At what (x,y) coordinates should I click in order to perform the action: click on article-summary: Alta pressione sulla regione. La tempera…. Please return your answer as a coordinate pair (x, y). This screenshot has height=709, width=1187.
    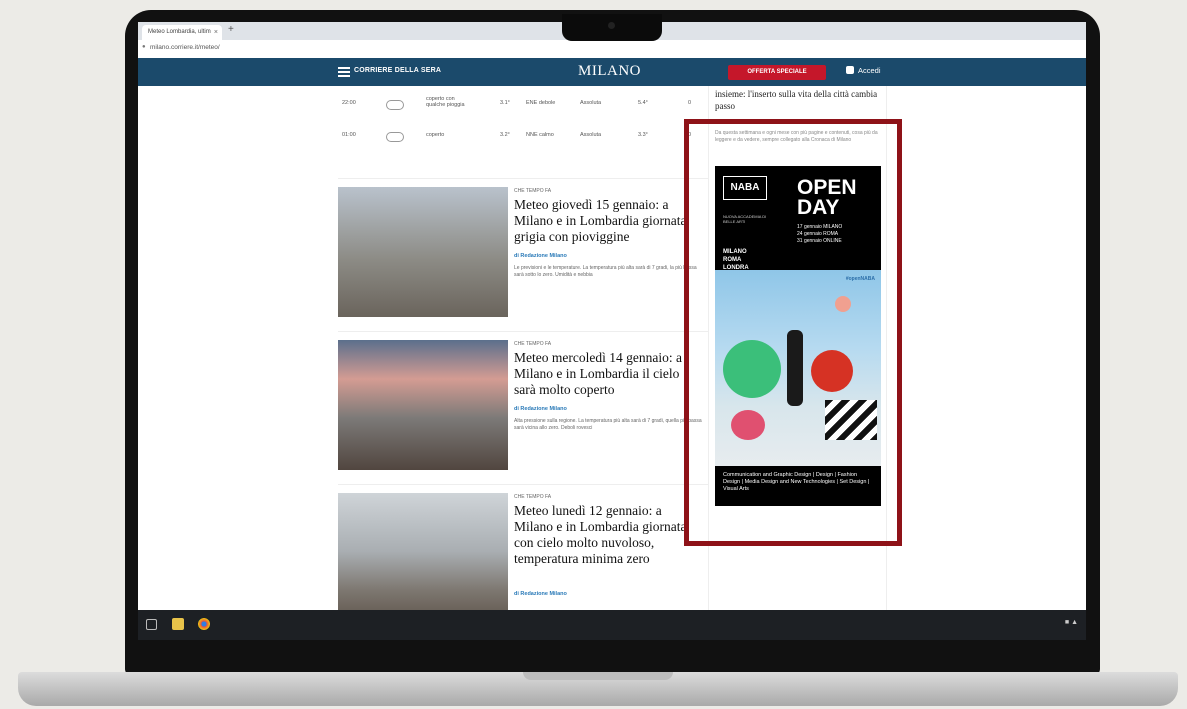
    Looking at the image, I should click on (608, 424).